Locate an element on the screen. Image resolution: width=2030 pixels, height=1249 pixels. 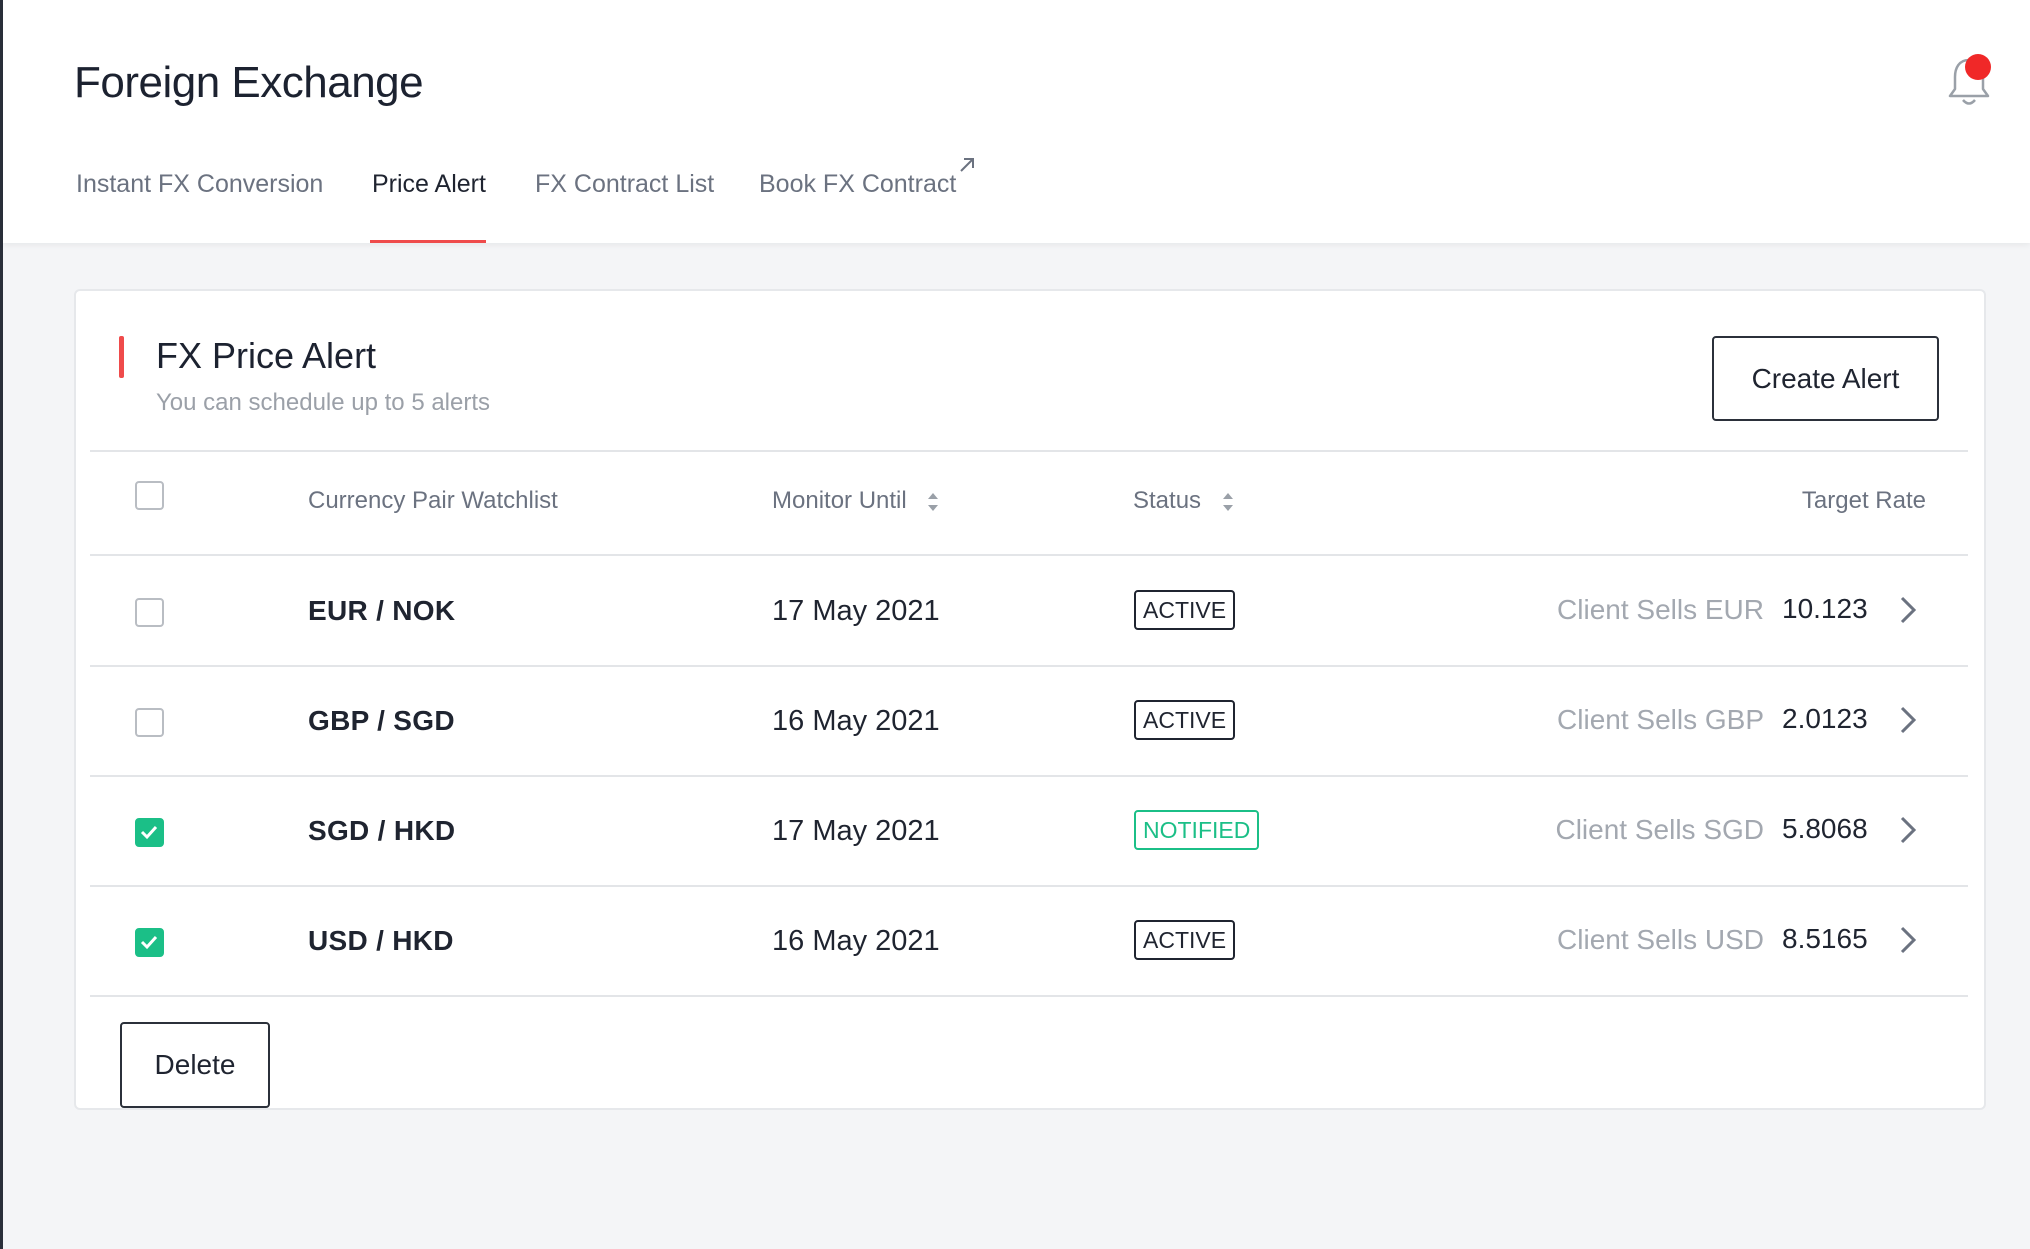
tab-label: Instant FX Conversion is located at coordinates (200, 184).